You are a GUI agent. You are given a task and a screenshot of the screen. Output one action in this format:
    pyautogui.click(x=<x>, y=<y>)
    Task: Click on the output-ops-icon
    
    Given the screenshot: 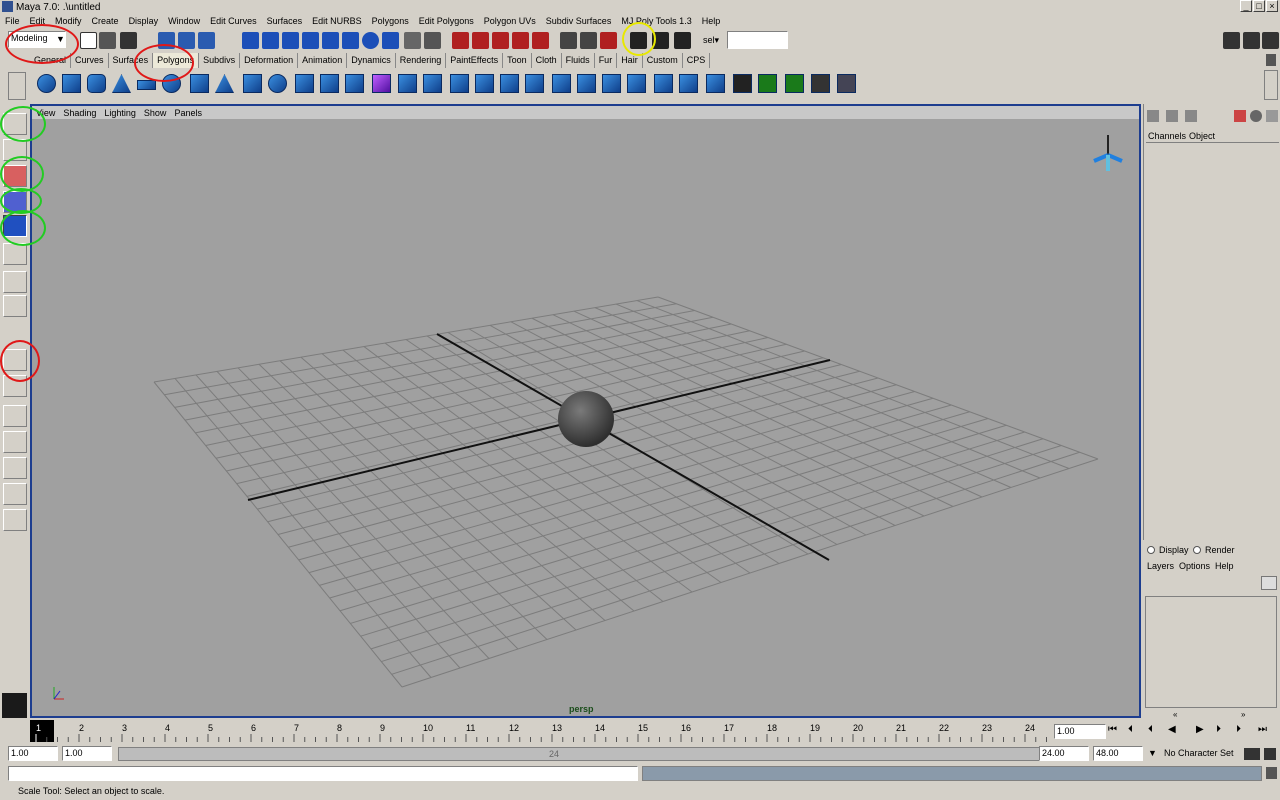 What is the action you would take?
    pyautogui.click(x=588, y=40)
    